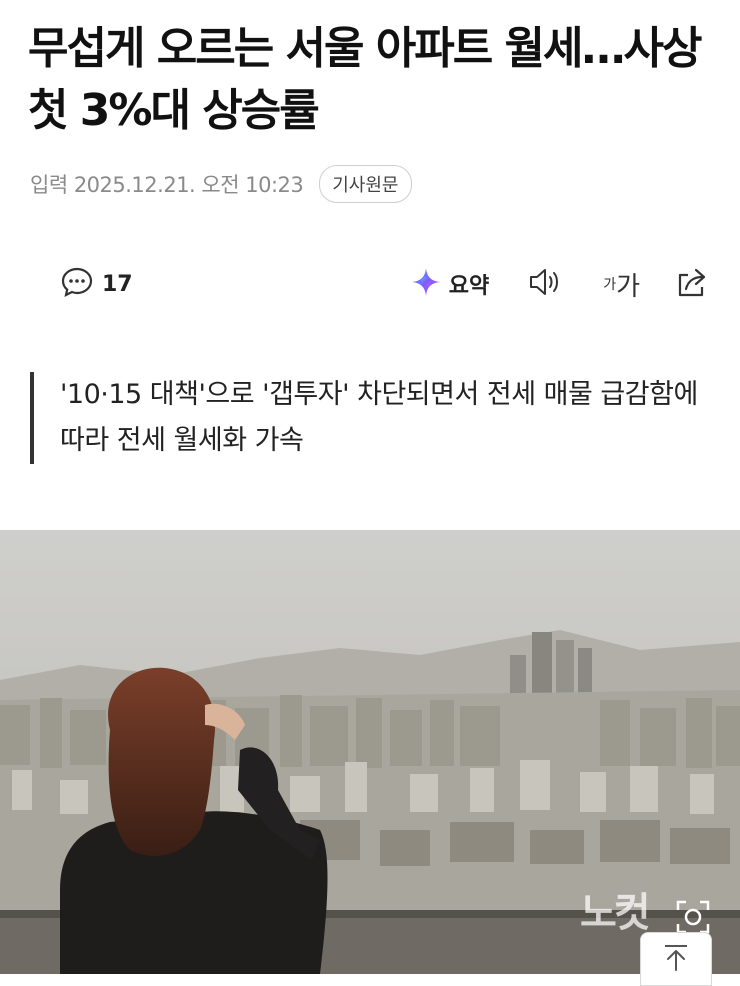 The image size is (740, 986). What do you see at coordinates (693, 917) in the screenshot?
I see `zoom-icon` at bounding box center [693, 917].